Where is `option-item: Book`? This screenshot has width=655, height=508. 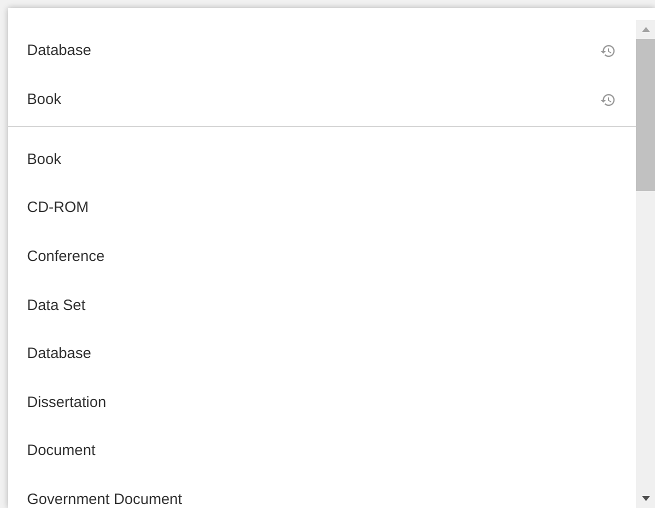
option-item: Book is located at coordinates (322, 159).